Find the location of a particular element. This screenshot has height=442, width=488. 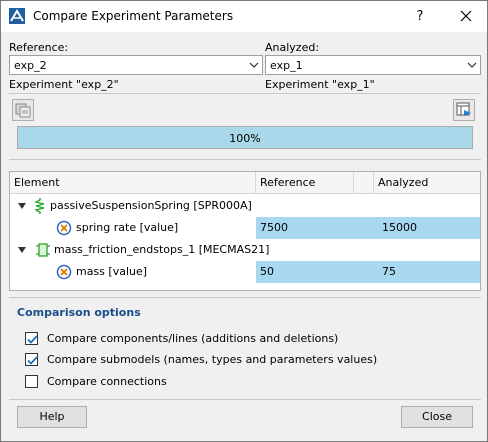

table-row: mass [value] 50 75 is located at coordinates (245, 272).